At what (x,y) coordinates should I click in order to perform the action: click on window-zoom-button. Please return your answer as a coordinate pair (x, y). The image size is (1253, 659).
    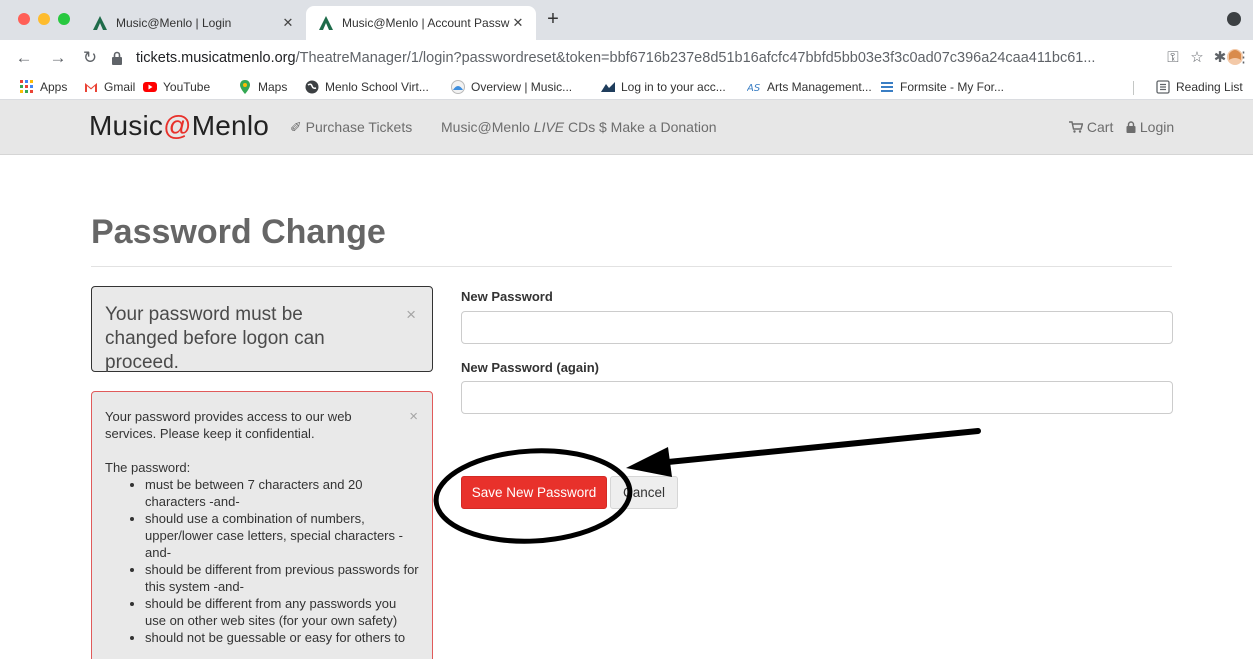
    Looking at the image, I should click on (64, 19).